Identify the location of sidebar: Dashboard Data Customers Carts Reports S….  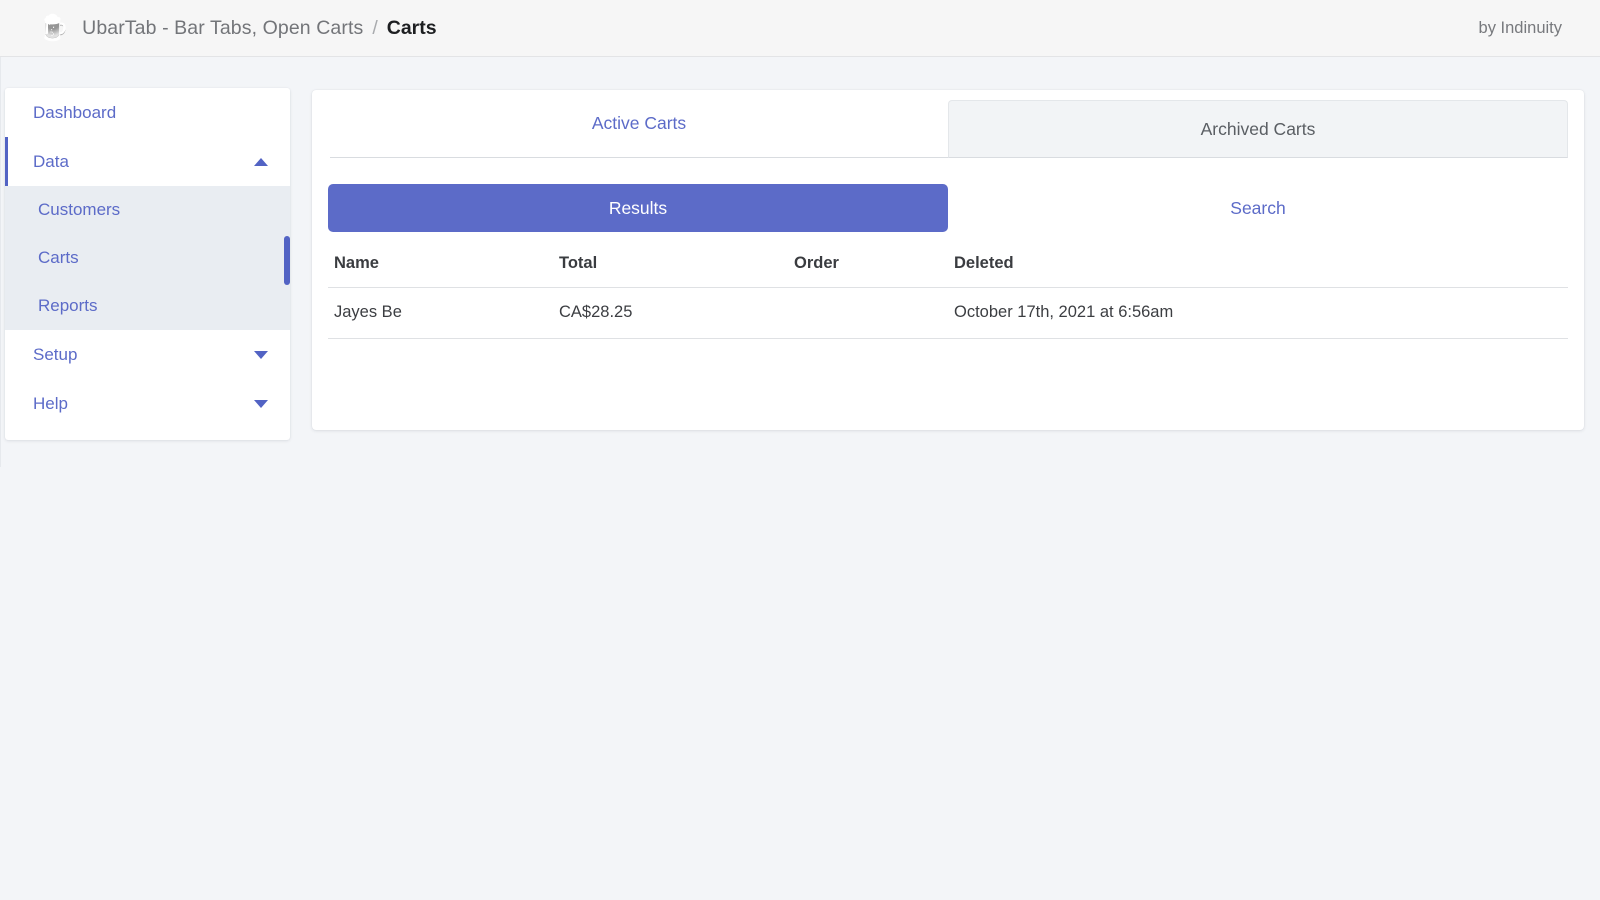
(147, 264).